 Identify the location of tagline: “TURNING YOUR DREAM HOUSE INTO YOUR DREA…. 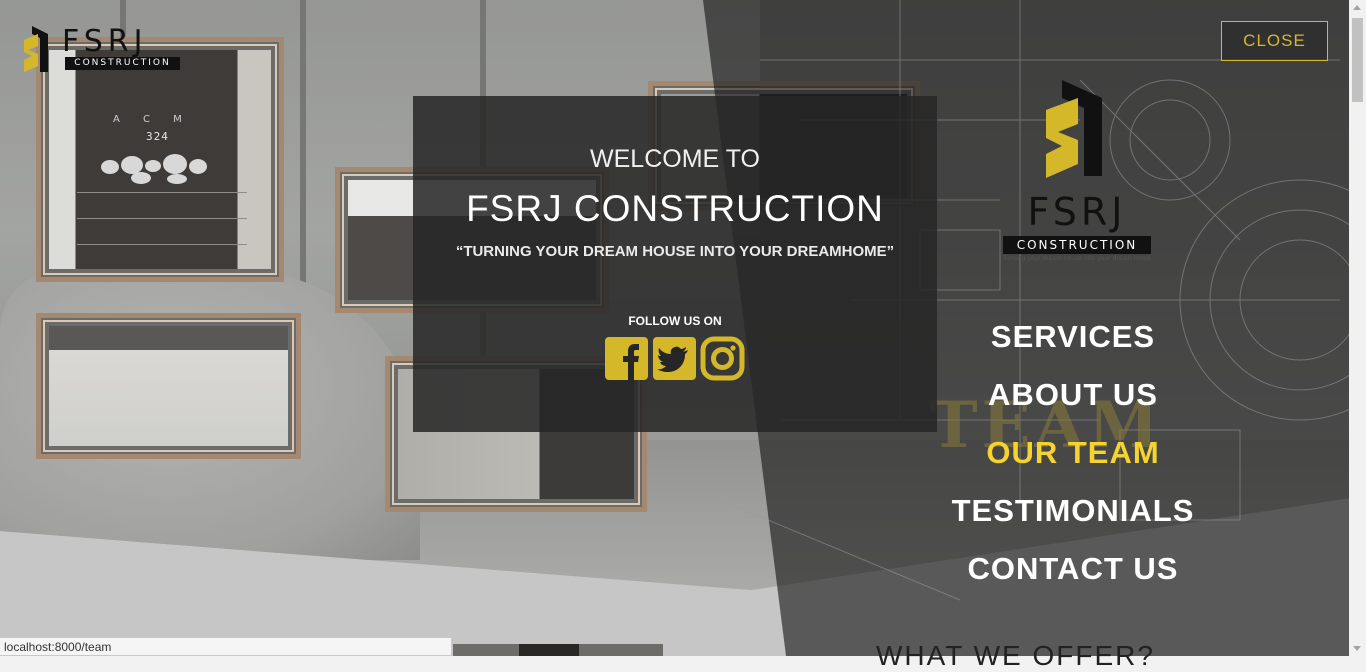
(675, 251).